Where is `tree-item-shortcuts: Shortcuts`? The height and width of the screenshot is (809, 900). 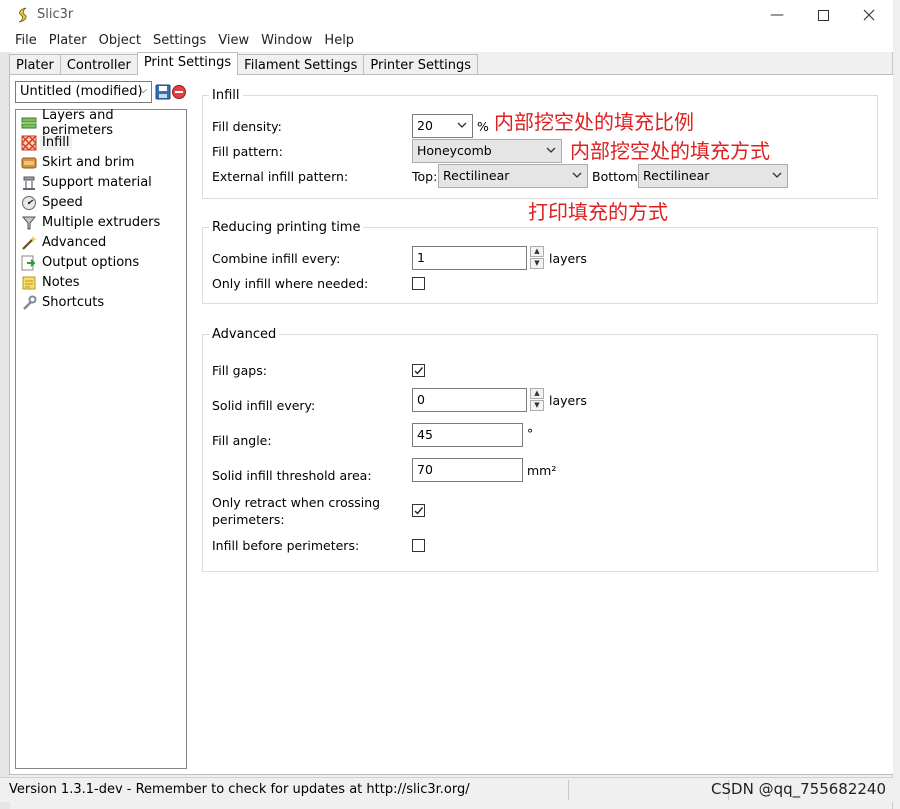
tree-item-shortcuts: Shortcuts is located at coordinates (62, 302).